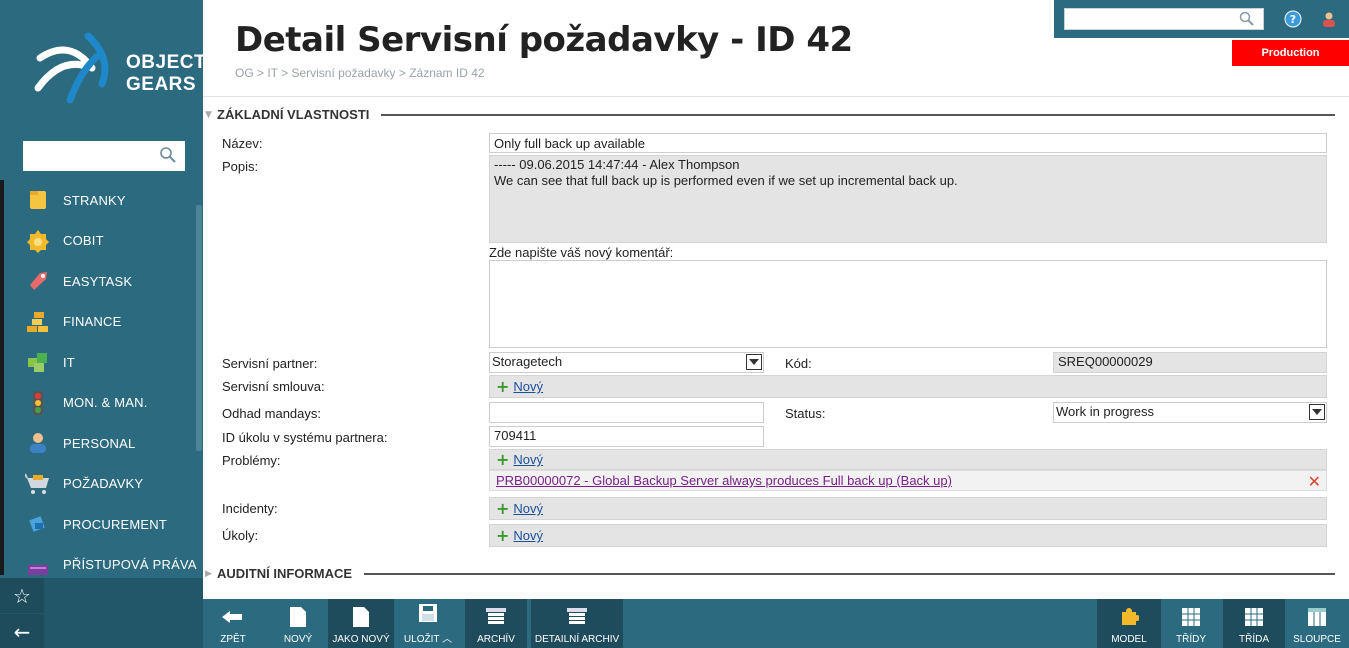 Image resolution: width=1349 pixels, height=648 pixels. What do you see at coordinates (496, 617) in the screenshot?
I see `archive-icon` at bounding box center [496, 617].